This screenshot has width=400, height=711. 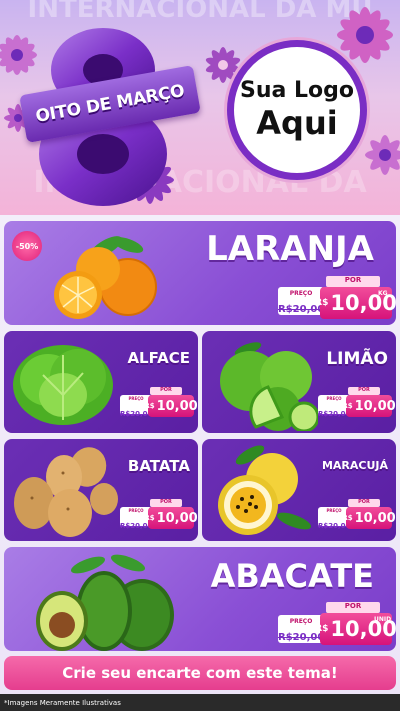 What do you see at coordinates (357, 359) in the screenshot?
I see `product-name: LIMÃO` at bounding box center [357, 359].